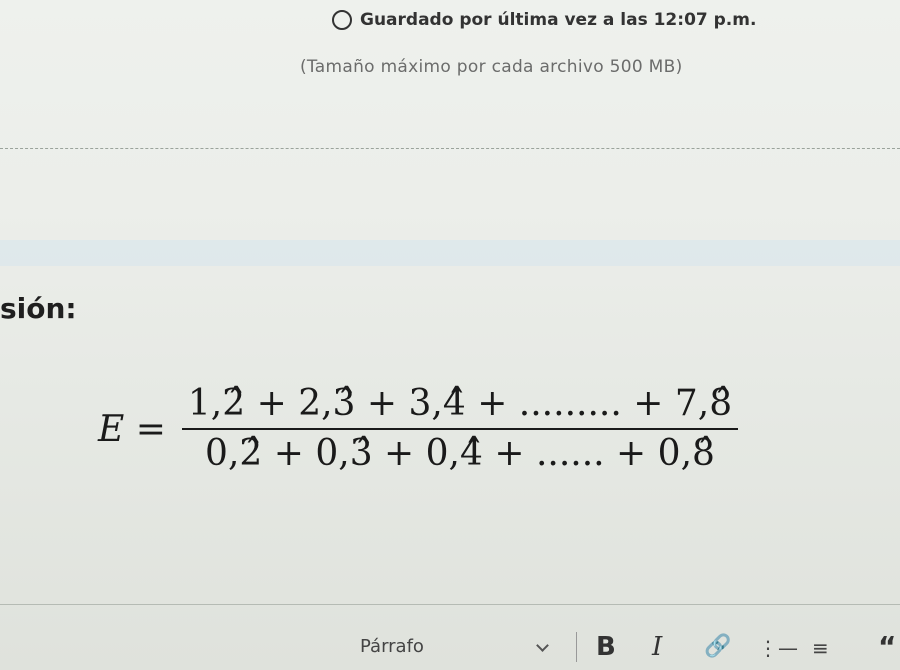  Describe the element at coordinates (132, 429) in the screenshot. I see `equation-lhs: E =` at that location.